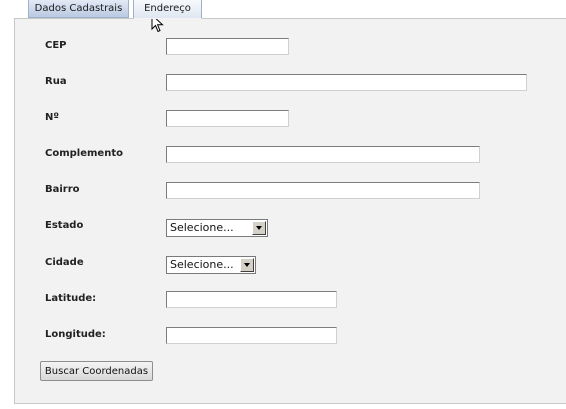  I want to click on bairro-label: Bairro, so click(62, 189).